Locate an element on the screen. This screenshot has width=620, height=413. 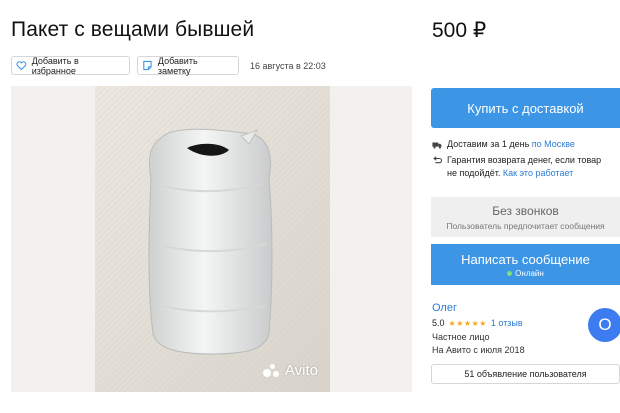
seller-avatar: О is located at coordinates (604, 325).